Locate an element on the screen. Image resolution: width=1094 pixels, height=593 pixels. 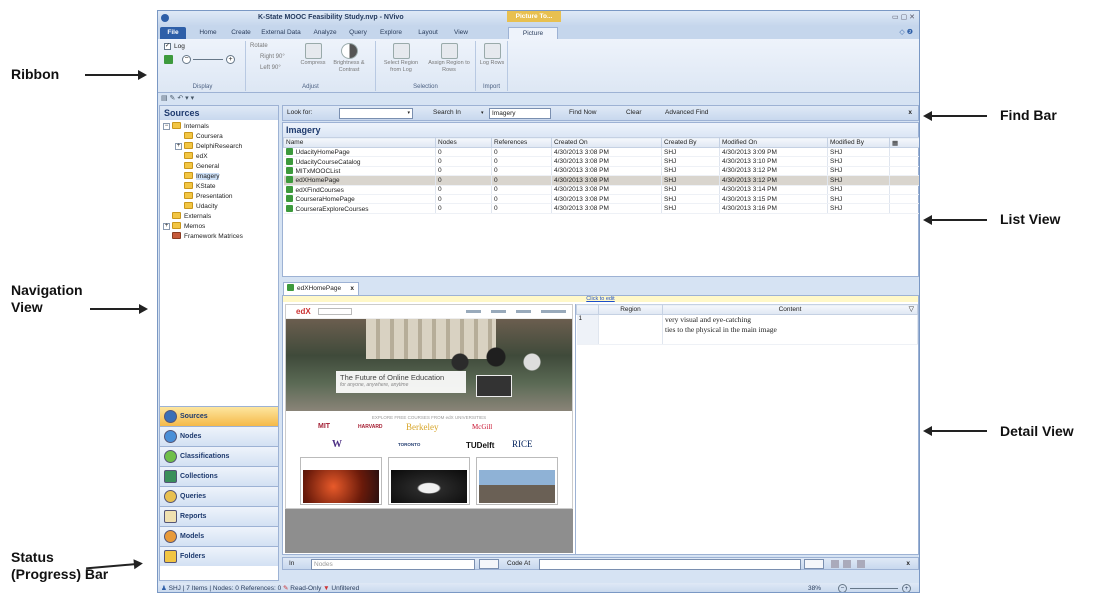
expand-memos-icon: + is located at coordinates (166, 226).